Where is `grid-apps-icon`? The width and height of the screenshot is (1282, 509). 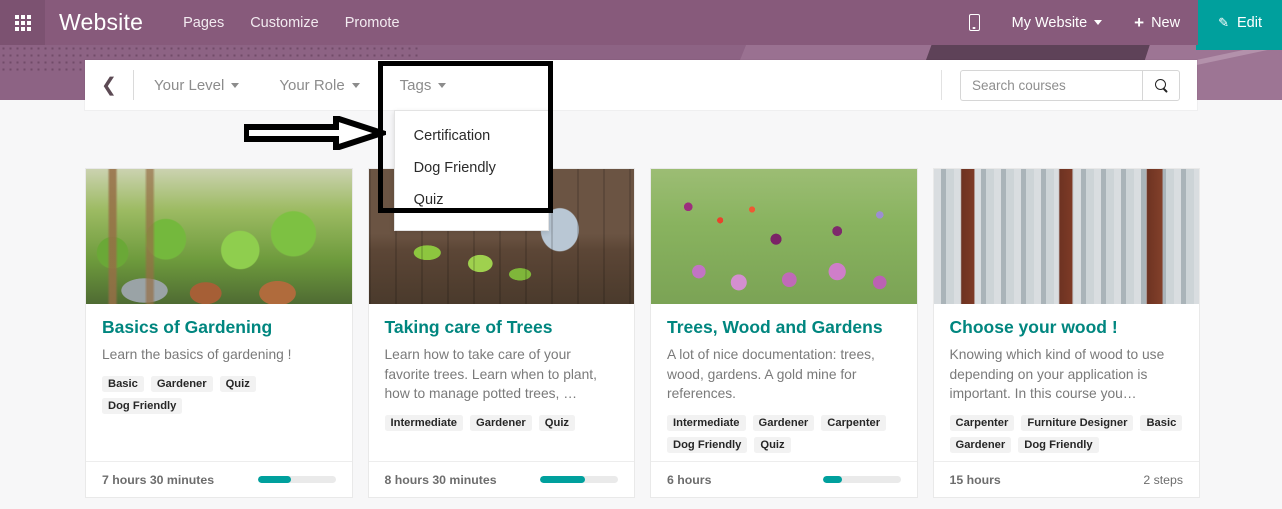
grid-apps-icon is located at coordinates (22, 22).